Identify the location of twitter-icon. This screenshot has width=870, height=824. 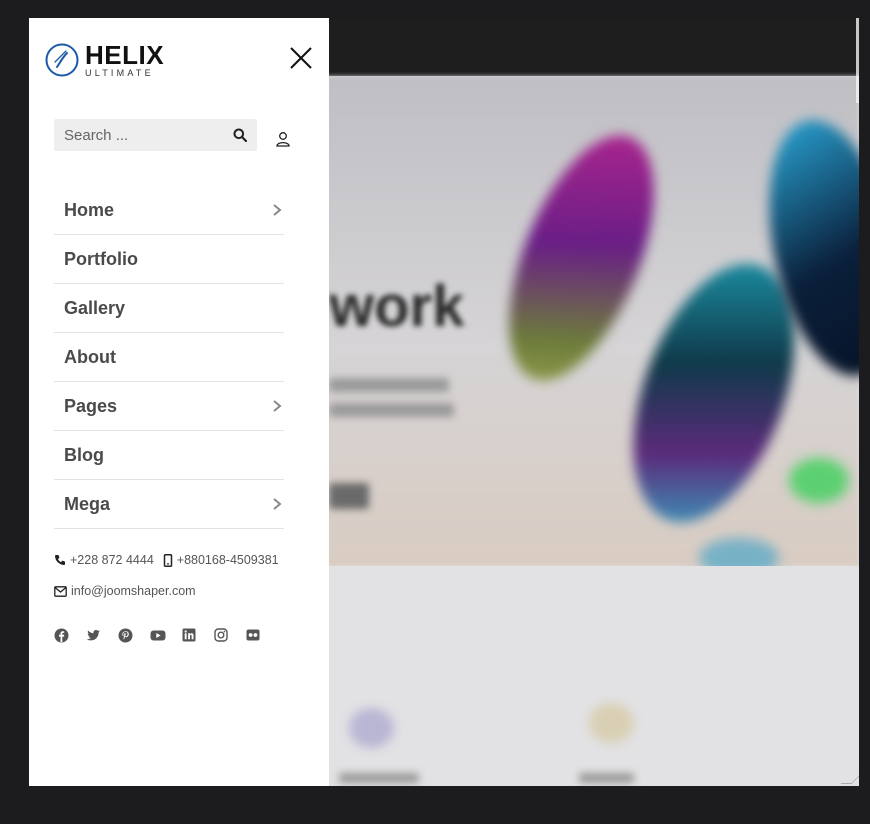
(93, 635).